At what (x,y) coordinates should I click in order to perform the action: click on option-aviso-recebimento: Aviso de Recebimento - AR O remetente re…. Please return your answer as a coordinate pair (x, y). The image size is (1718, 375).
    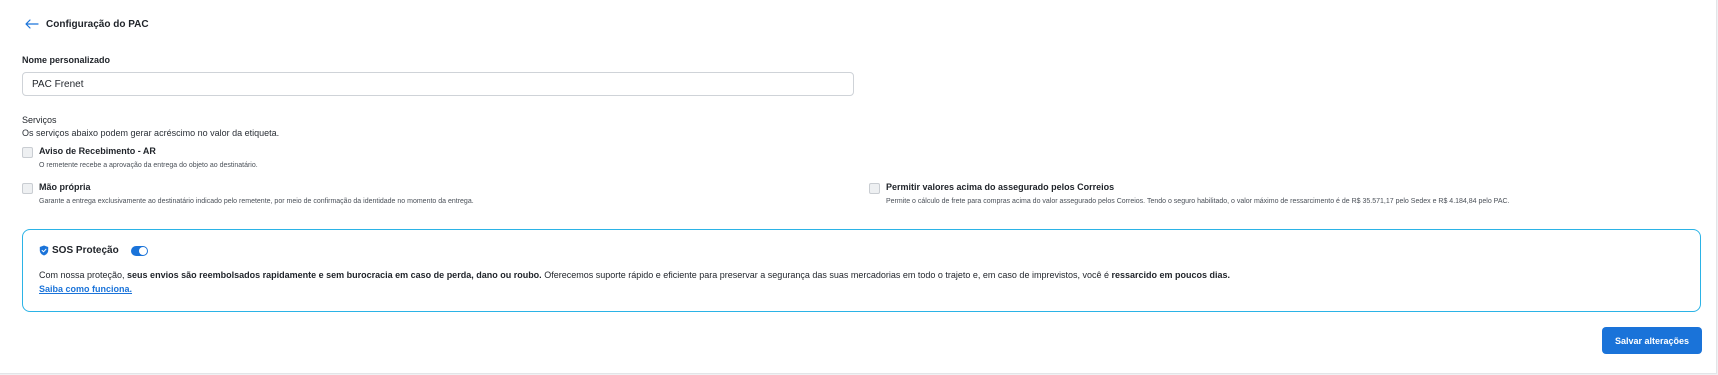
    Looking at the image, I should click on (140, 158).